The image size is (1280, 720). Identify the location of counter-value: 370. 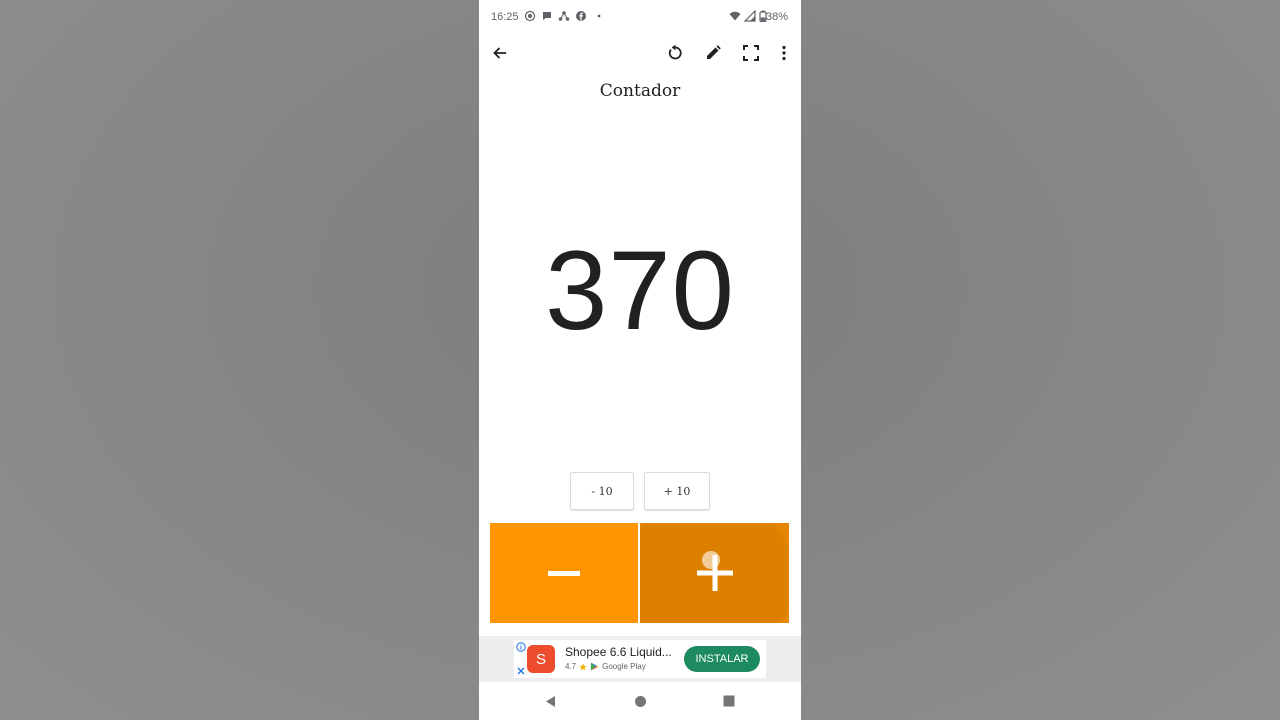
(640, 290).